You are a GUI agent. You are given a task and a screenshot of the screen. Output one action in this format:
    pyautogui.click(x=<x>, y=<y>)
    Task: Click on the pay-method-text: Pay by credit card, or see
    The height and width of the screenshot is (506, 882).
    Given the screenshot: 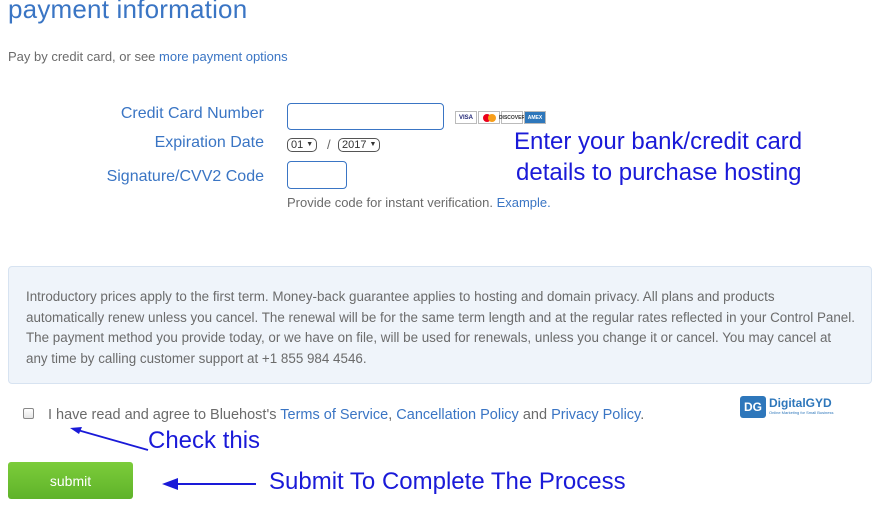 What is the action you would take?
    pyautogui.click(x=84, y=56)
    